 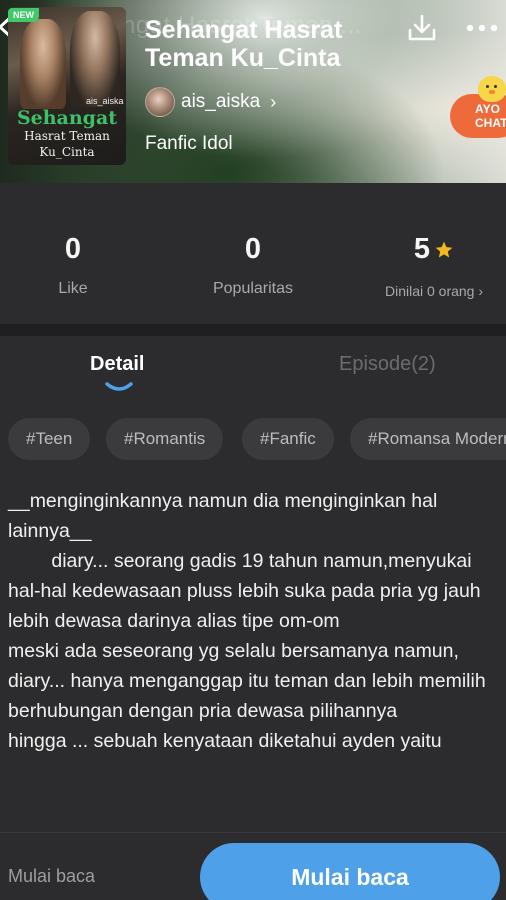 I want to click on new-badge: NEW, so click(x=23, y=15).